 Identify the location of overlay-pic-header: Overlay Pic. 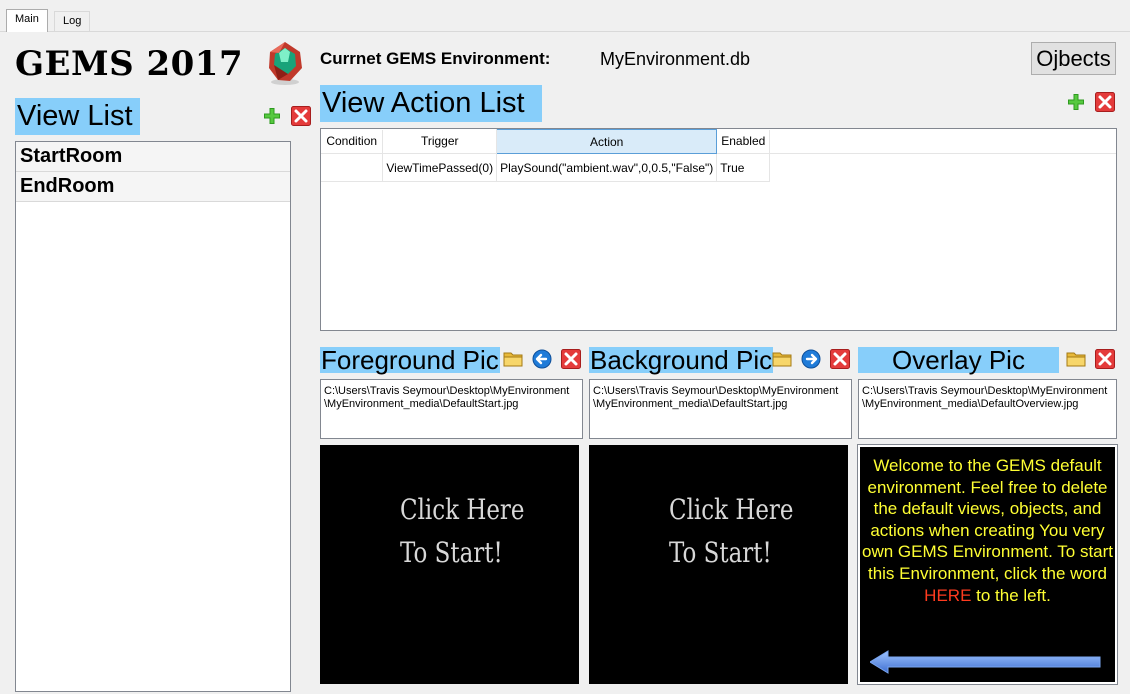
(958, 360).